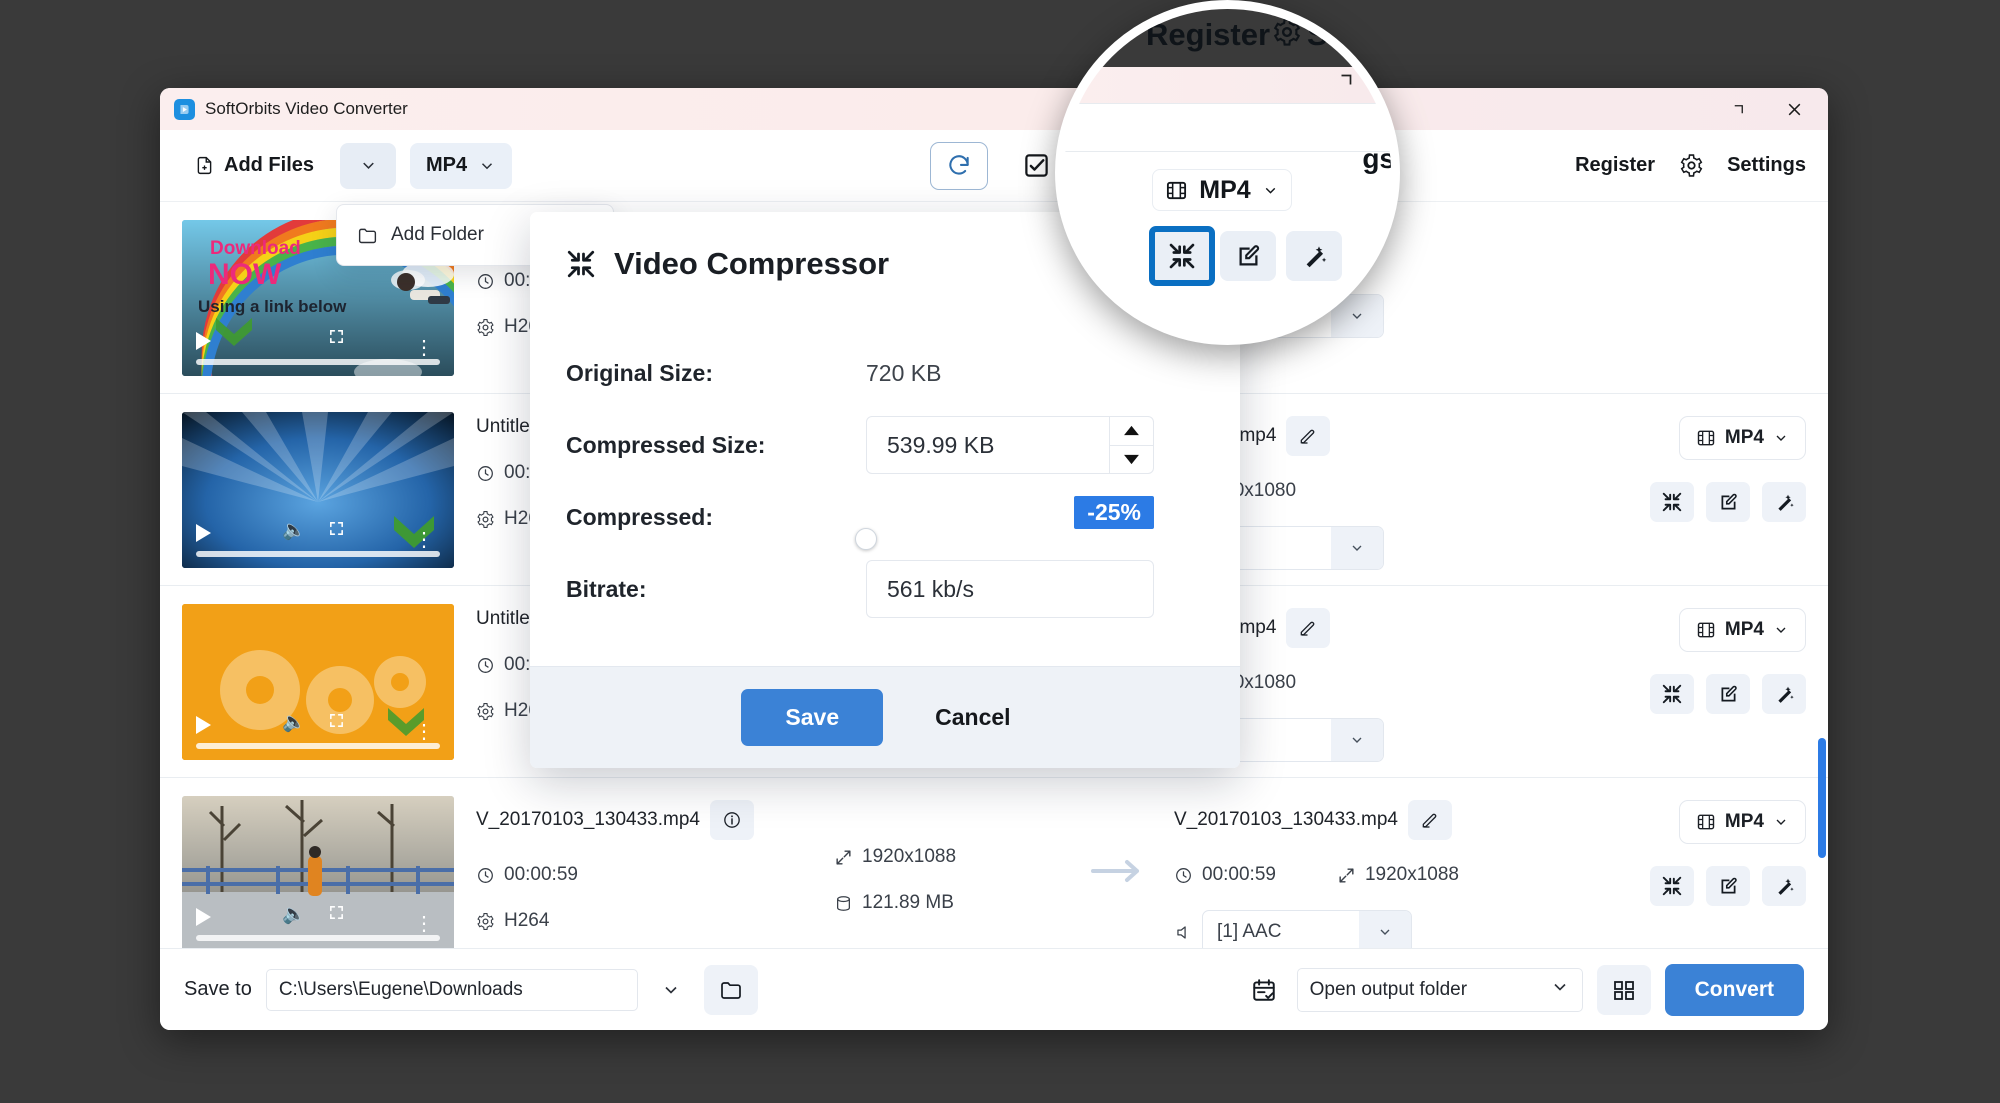 The image size is (2000, 1103). What do you see at coordinates (1615, 165) in the screenshot?
I see `register-link: Register` at bounding box center [1615, 165].